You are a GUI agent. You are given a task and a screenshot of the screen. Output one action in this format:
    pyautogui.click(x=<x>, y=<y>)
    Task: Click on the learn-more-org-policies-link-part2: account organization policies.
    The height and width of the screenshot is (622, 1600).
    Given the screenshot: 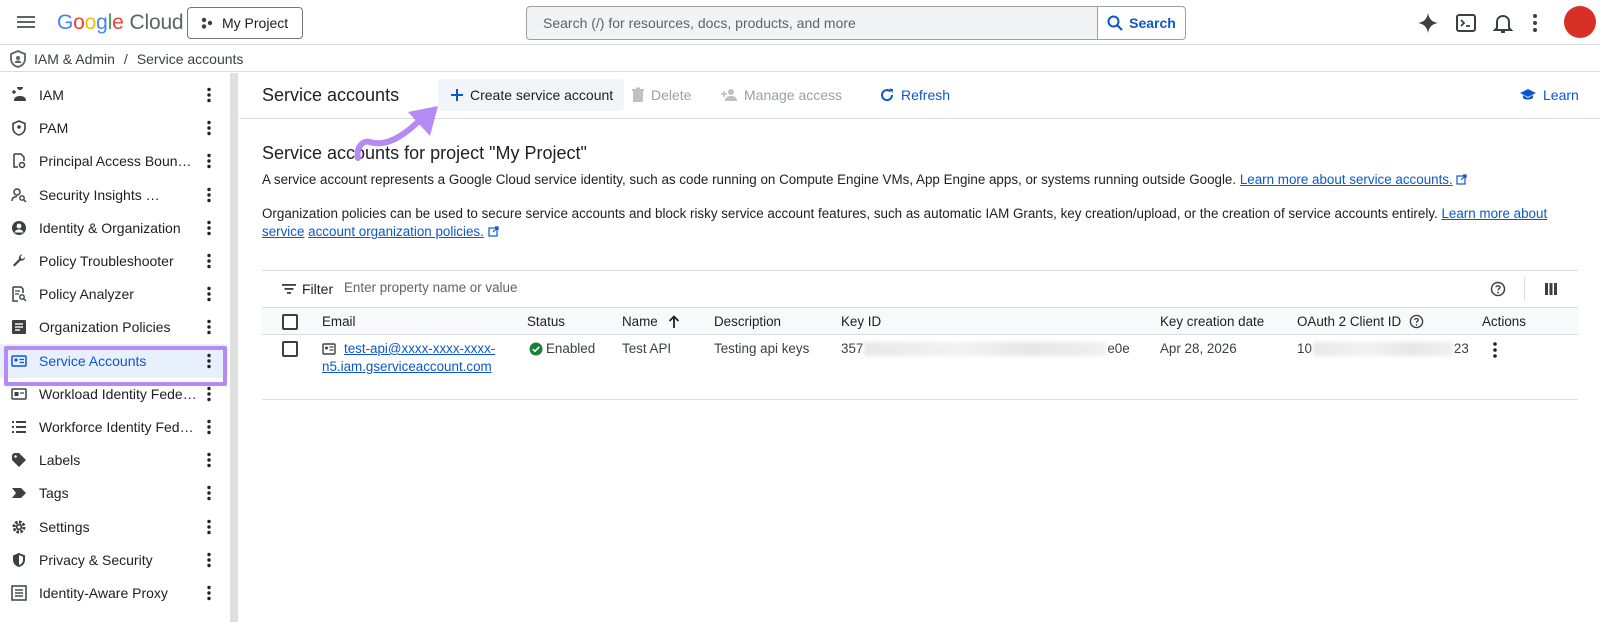 What is the action you would take?
    pyautogui.click(x=396, y=231)
    